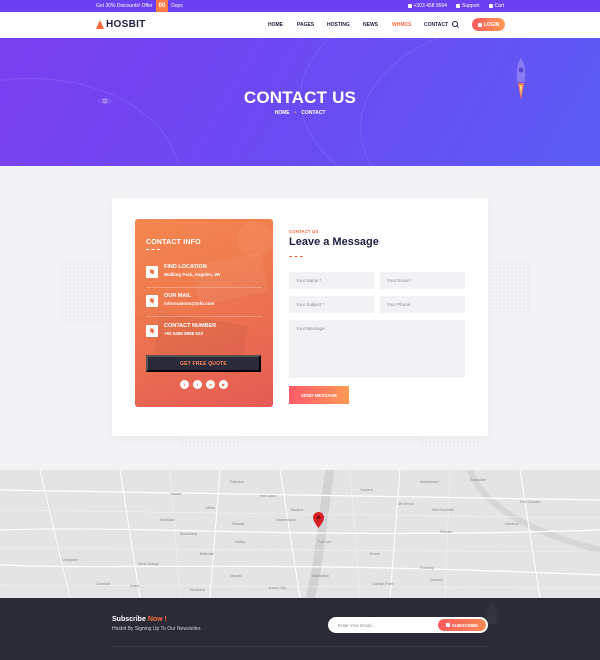 Image resolution: width=600 pixels, height=660 pixels. Describe the element at coordinates (427, 6) in the screenshot. I see `phone-link: +303 458 9564` at that location.